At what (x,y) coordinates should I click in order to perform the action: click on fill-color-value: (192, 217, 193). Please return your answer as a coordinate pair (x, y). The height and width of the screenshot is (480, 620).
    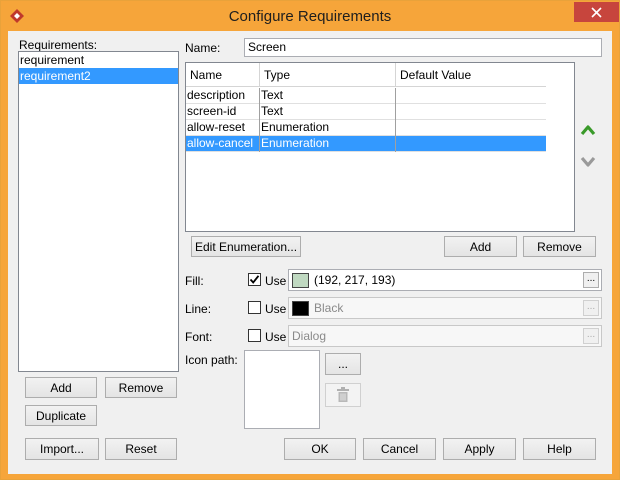
    Looking at the image, I should click on (355, 280).